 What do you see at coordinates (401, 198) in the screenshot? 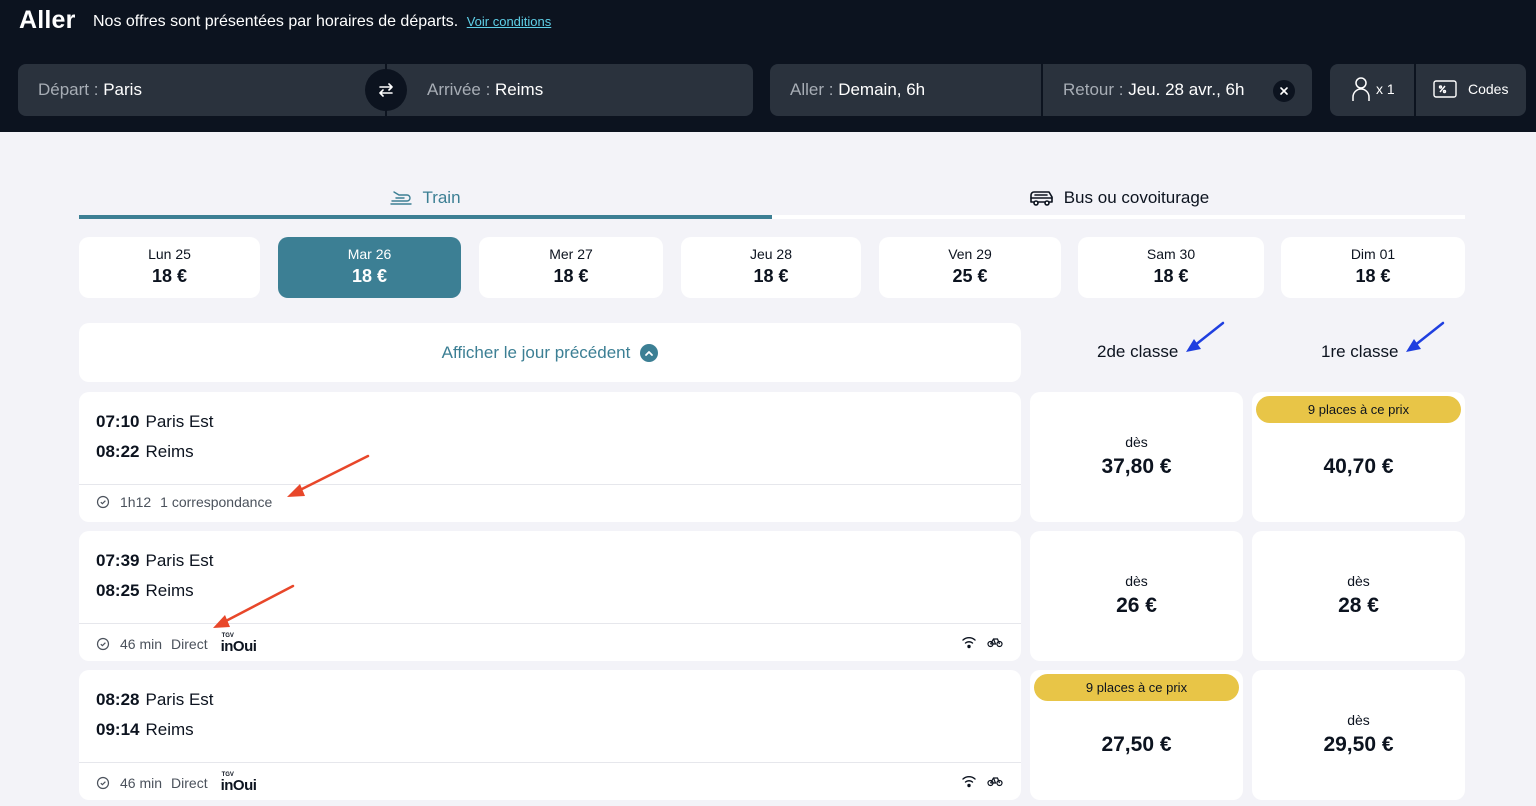
I see `train-icon` at bounding box center [401, 198].